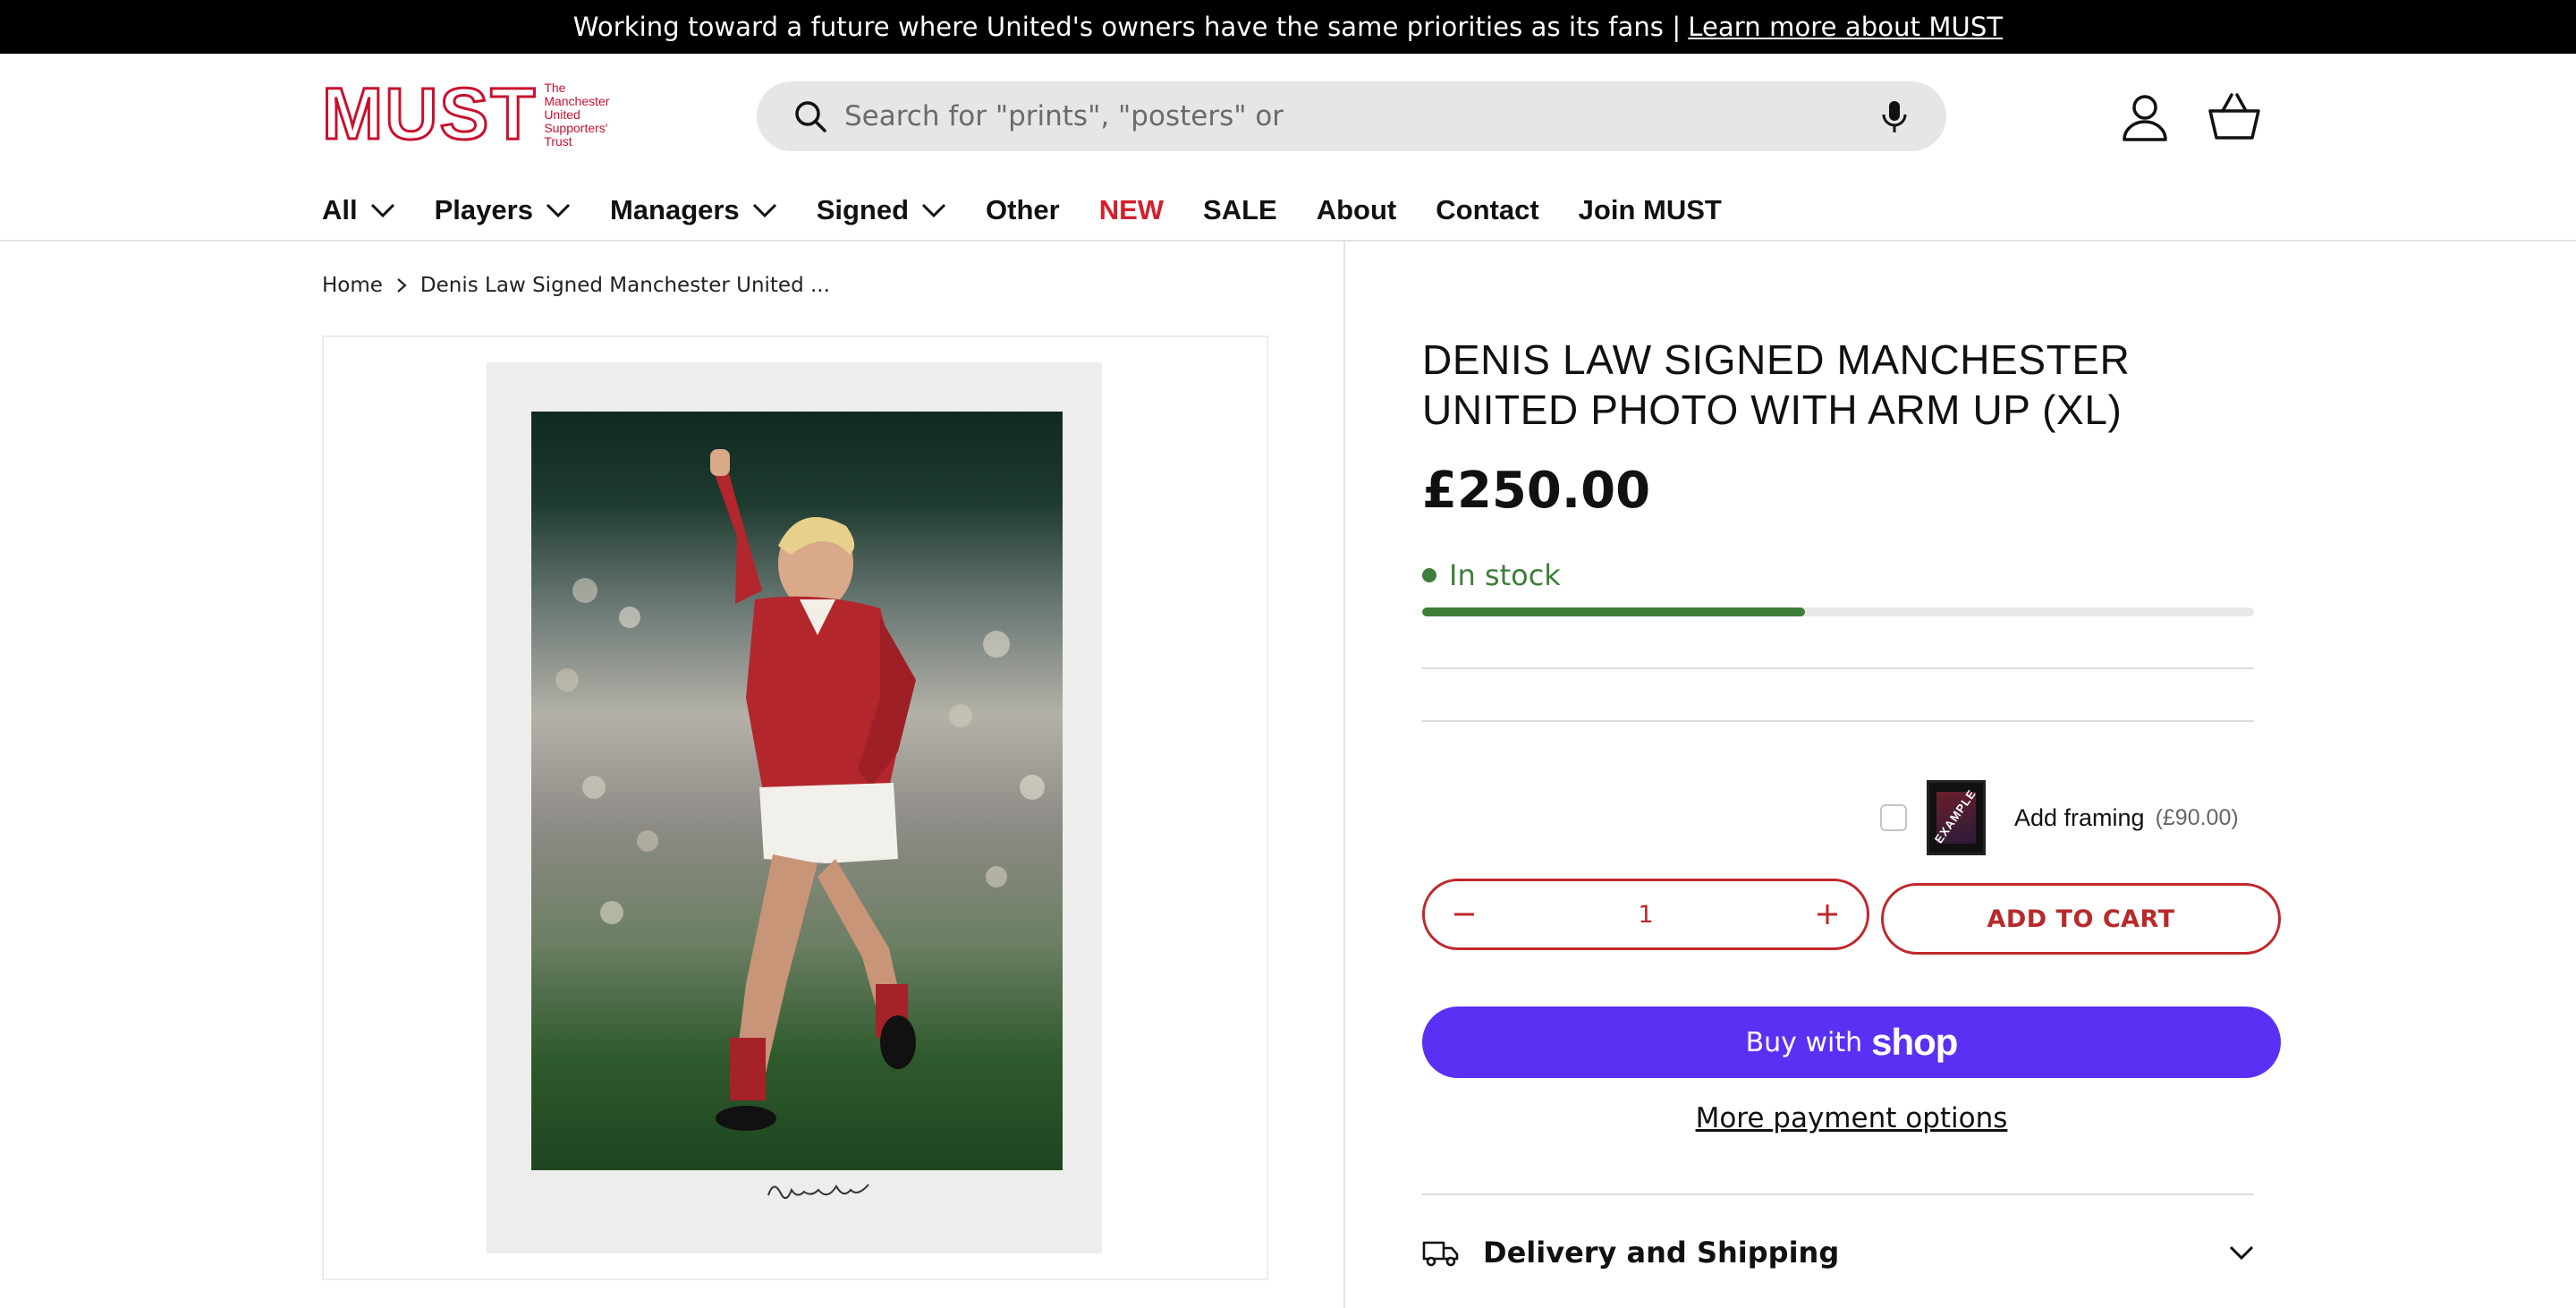 This screenshot has width=2576, height=1308. What do you see at coordinates (576, 127) in the screenshot?
I see `logo-line: Supporters'` at bounding box center [576, 127].